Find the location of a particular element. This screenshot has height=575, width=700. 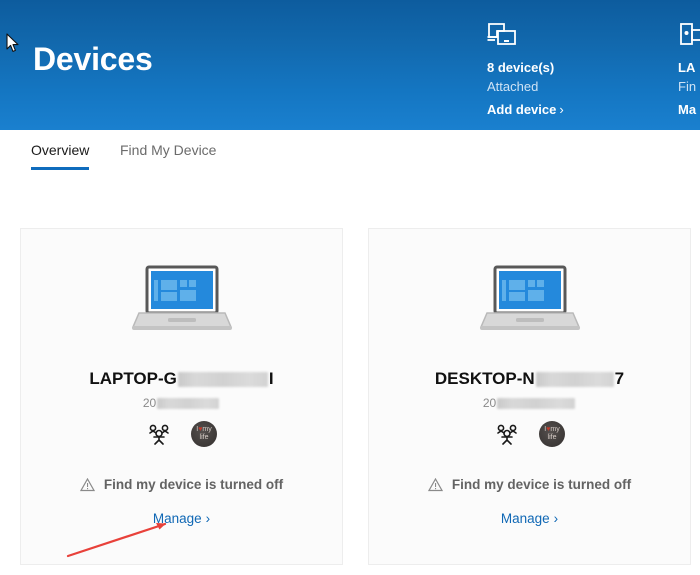

tab-overview: Overview is located at coordinates (60, 156).